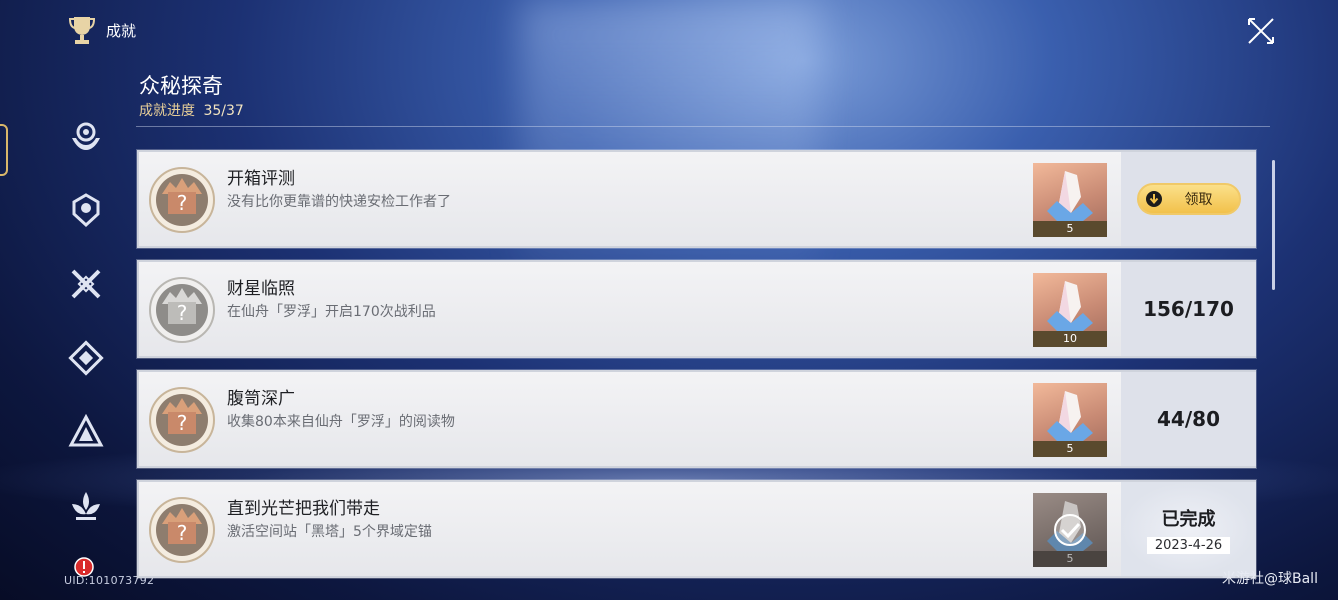 Image resolution: width=1338 pixels, height=600 pixels. I want to click on progress-value: 35/37, so click(223, 111).